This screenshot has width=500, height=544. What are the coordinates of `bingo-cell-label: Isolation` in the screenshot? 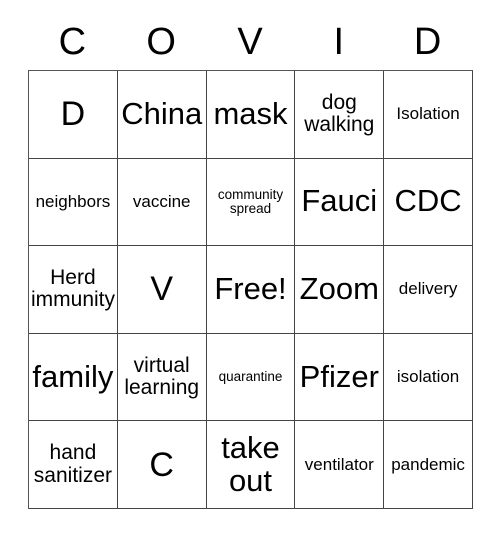 It's located at (428, 114).